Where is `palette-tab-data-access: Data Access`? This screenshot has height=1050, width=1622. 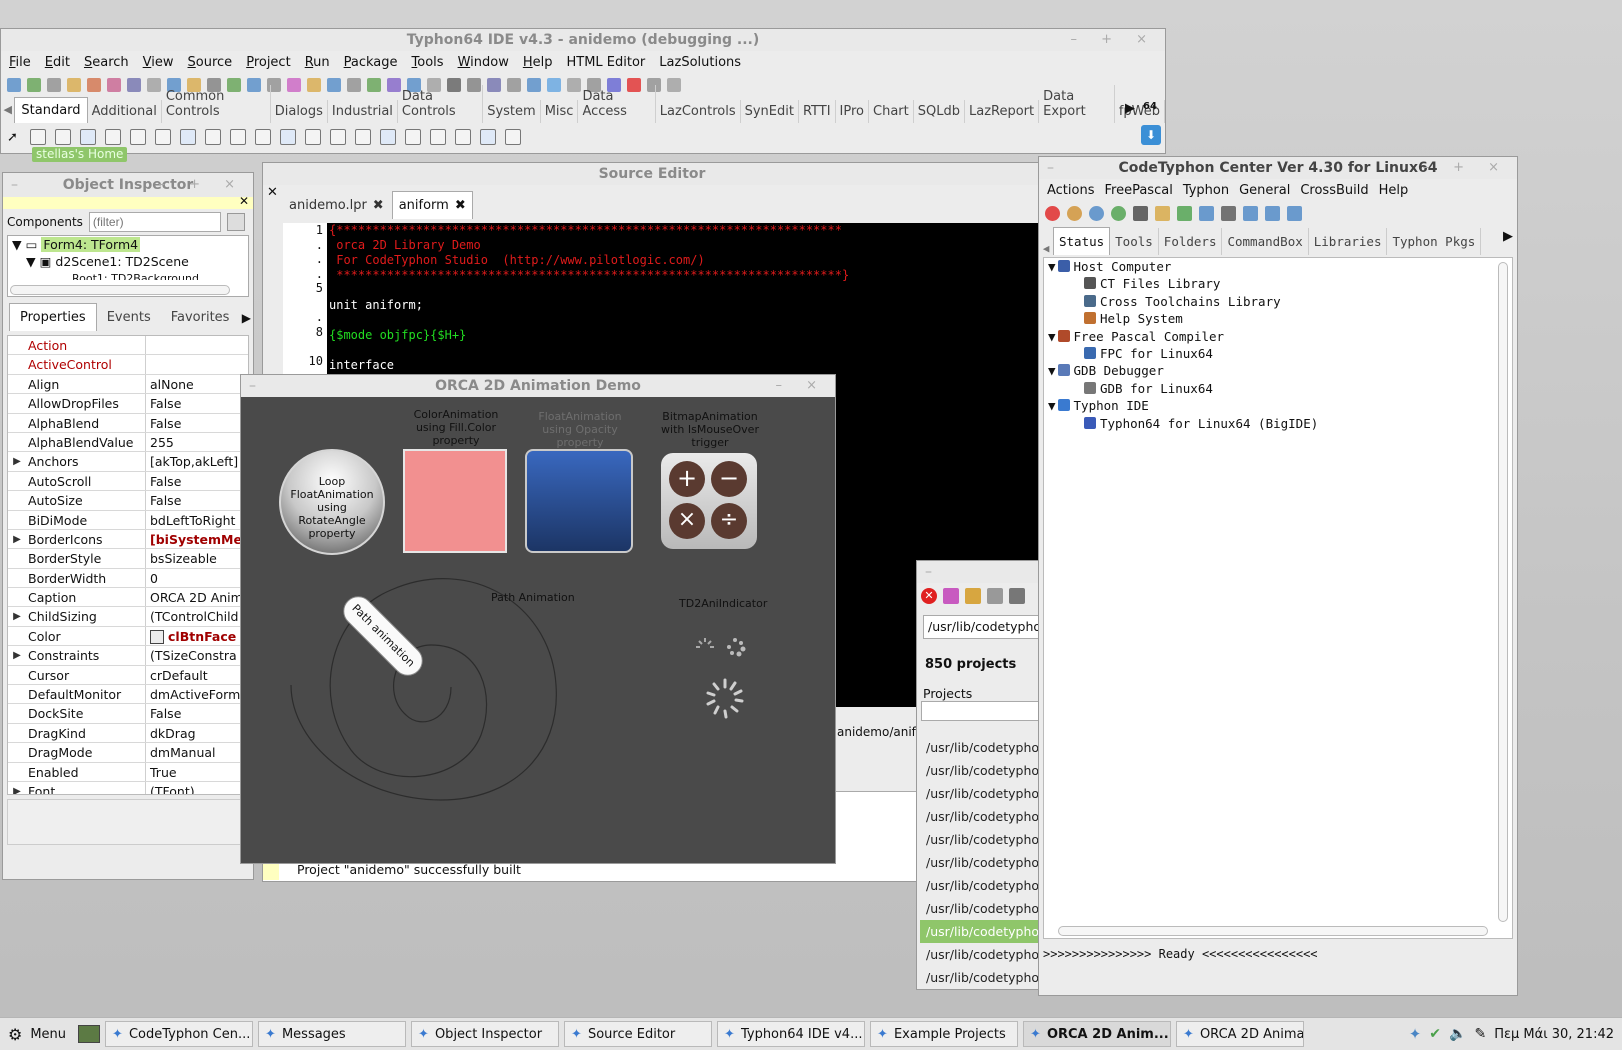 palette-tab-data-access: Data Access is located at coordinates (617, 104).